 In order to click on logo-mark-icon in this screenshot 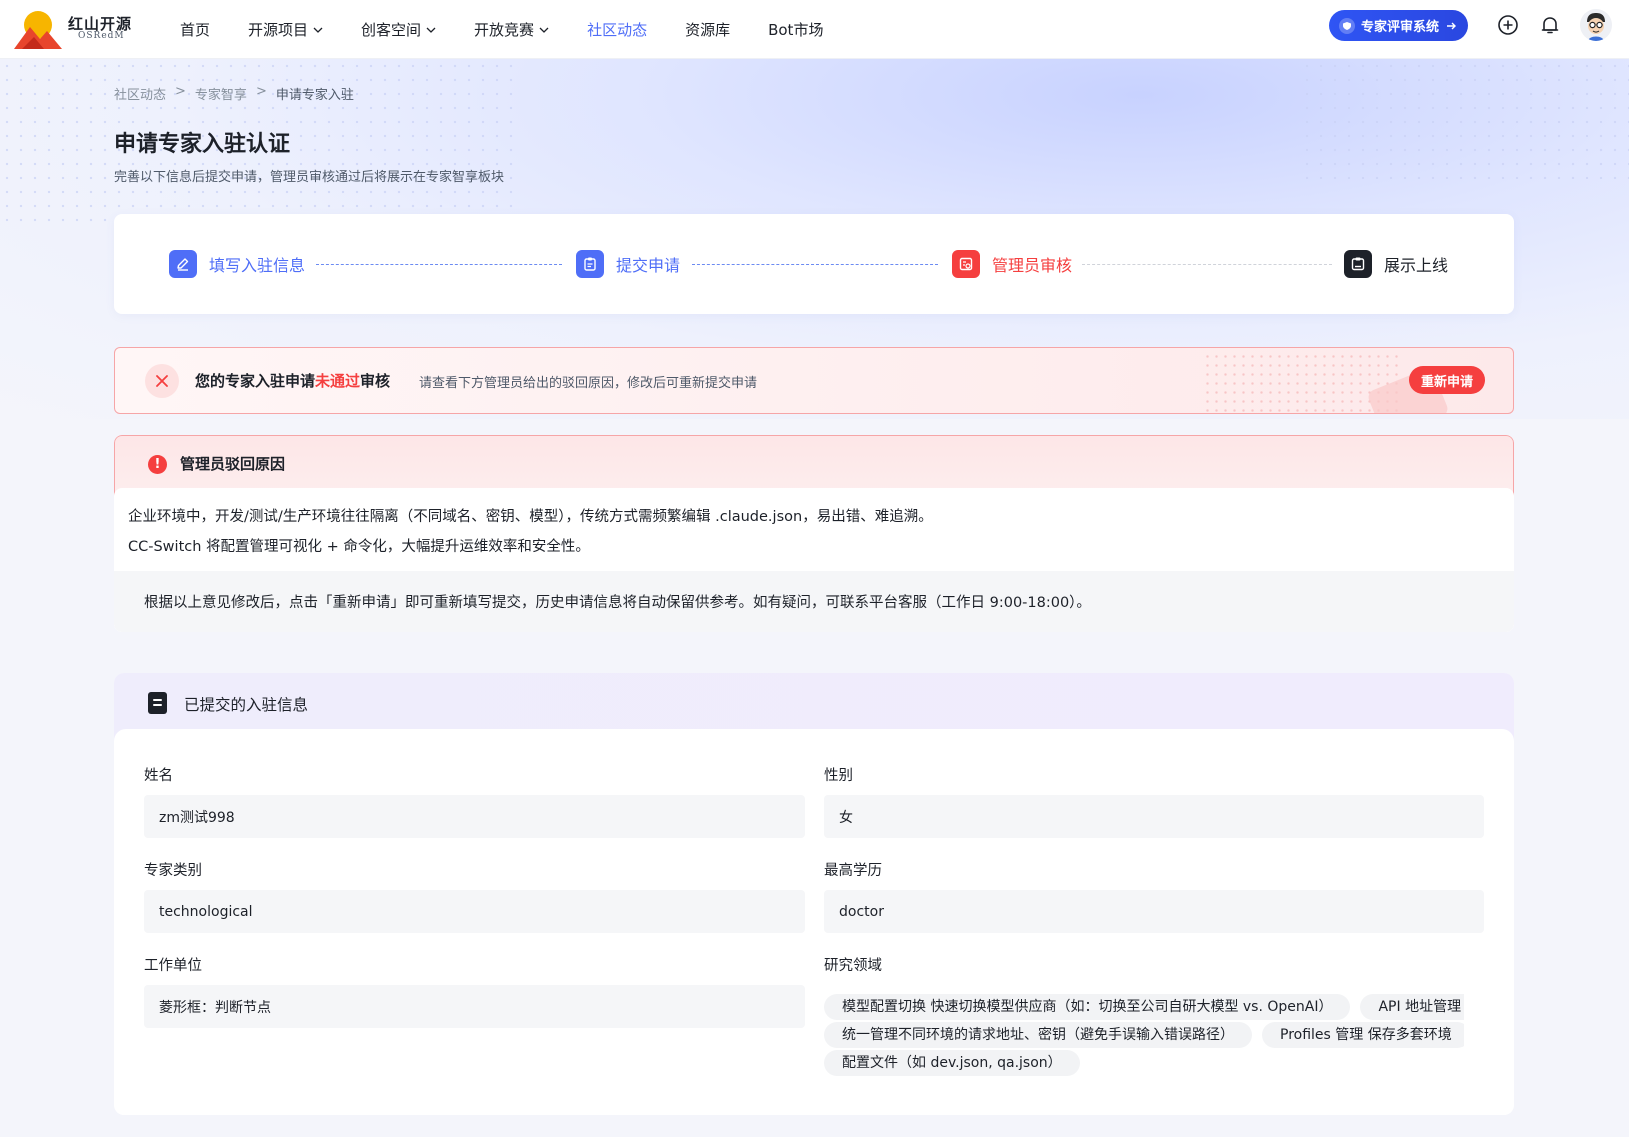, I will do `click(38, 30)`.